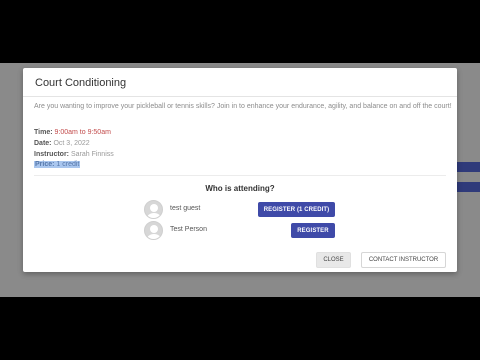 The height and width of the screenshot is (360, 480). I want to click on time-label: Time:, so click(43, 132).